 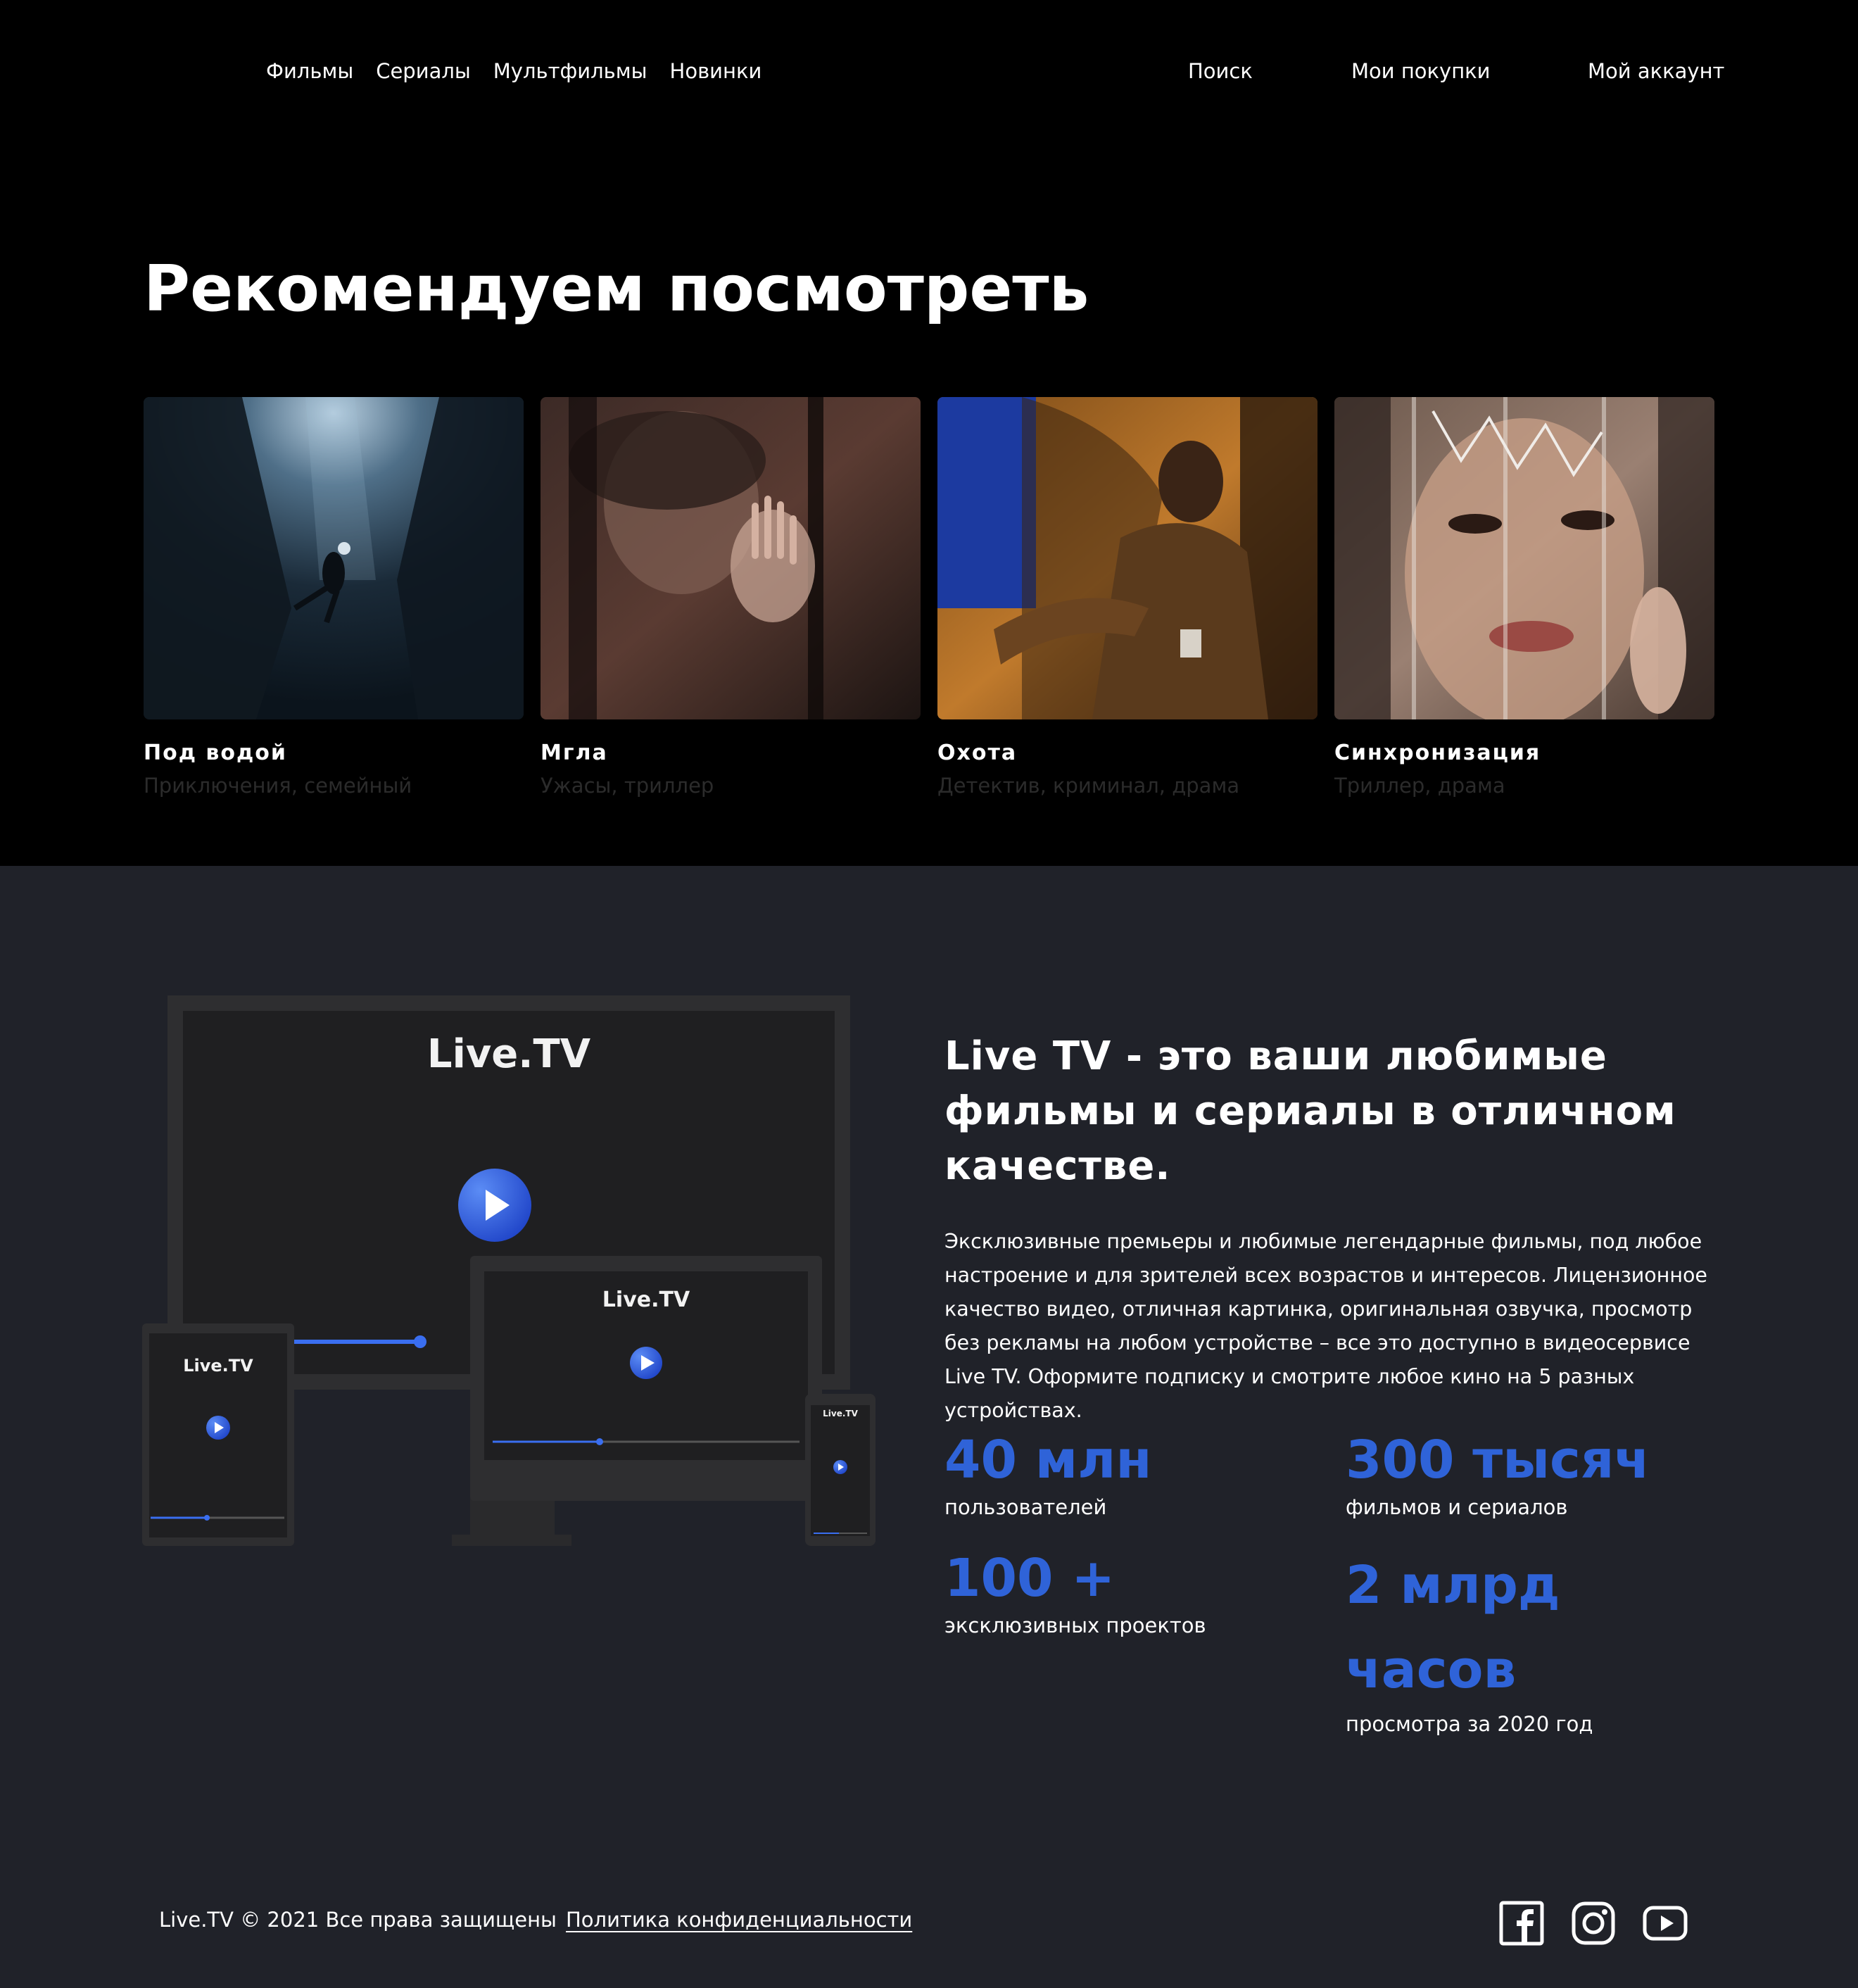 I want to click on movie-poster-underwater, so click(x=334, y=558).